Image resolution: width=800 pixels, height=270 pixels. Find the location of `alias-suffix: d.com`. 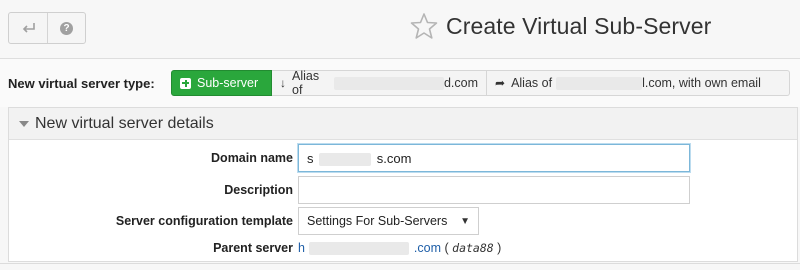

alias-suffix: d.com is located at coordinates (460, 83).